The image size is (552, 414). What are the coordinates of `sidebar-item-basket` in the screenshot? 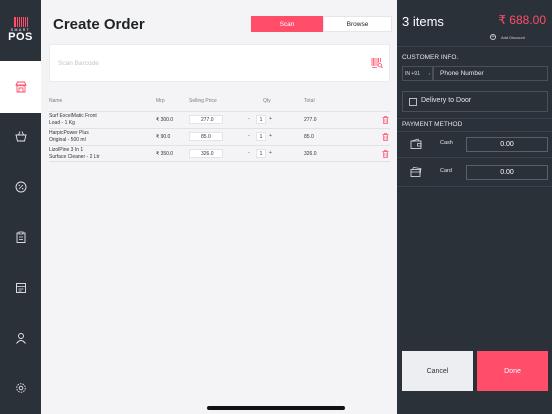 It's located at (20, 136).